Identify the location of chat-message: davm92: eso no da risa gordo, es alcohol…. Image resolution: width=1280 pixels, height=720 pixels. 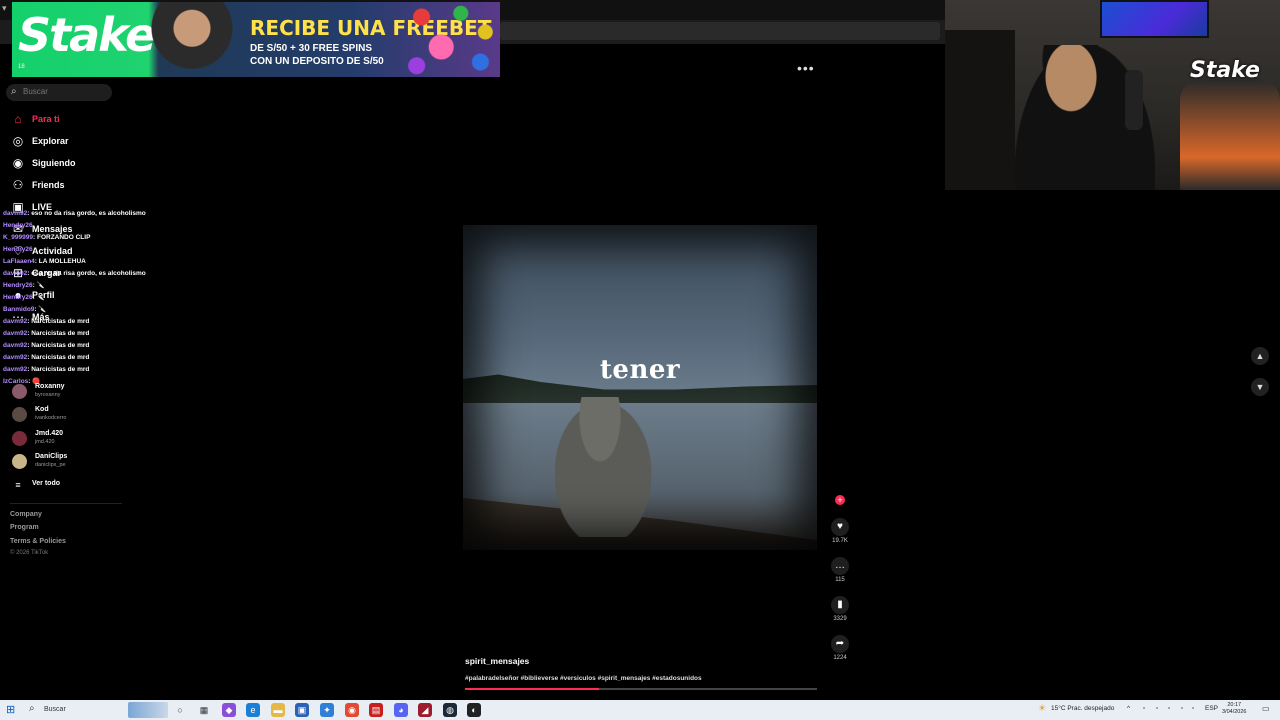
(74, 213).